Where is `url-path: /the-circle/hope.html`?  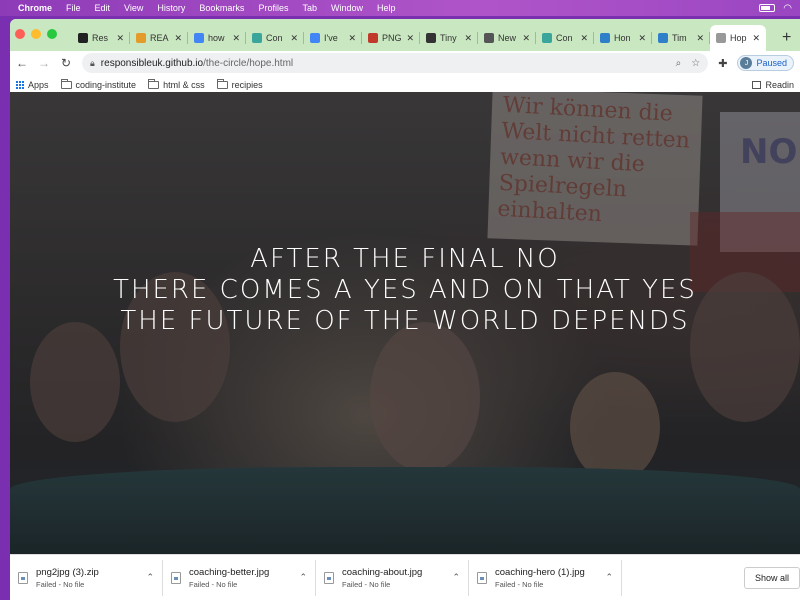 url-path: /the-circle/hope.html is located at coordinates (248, 63).